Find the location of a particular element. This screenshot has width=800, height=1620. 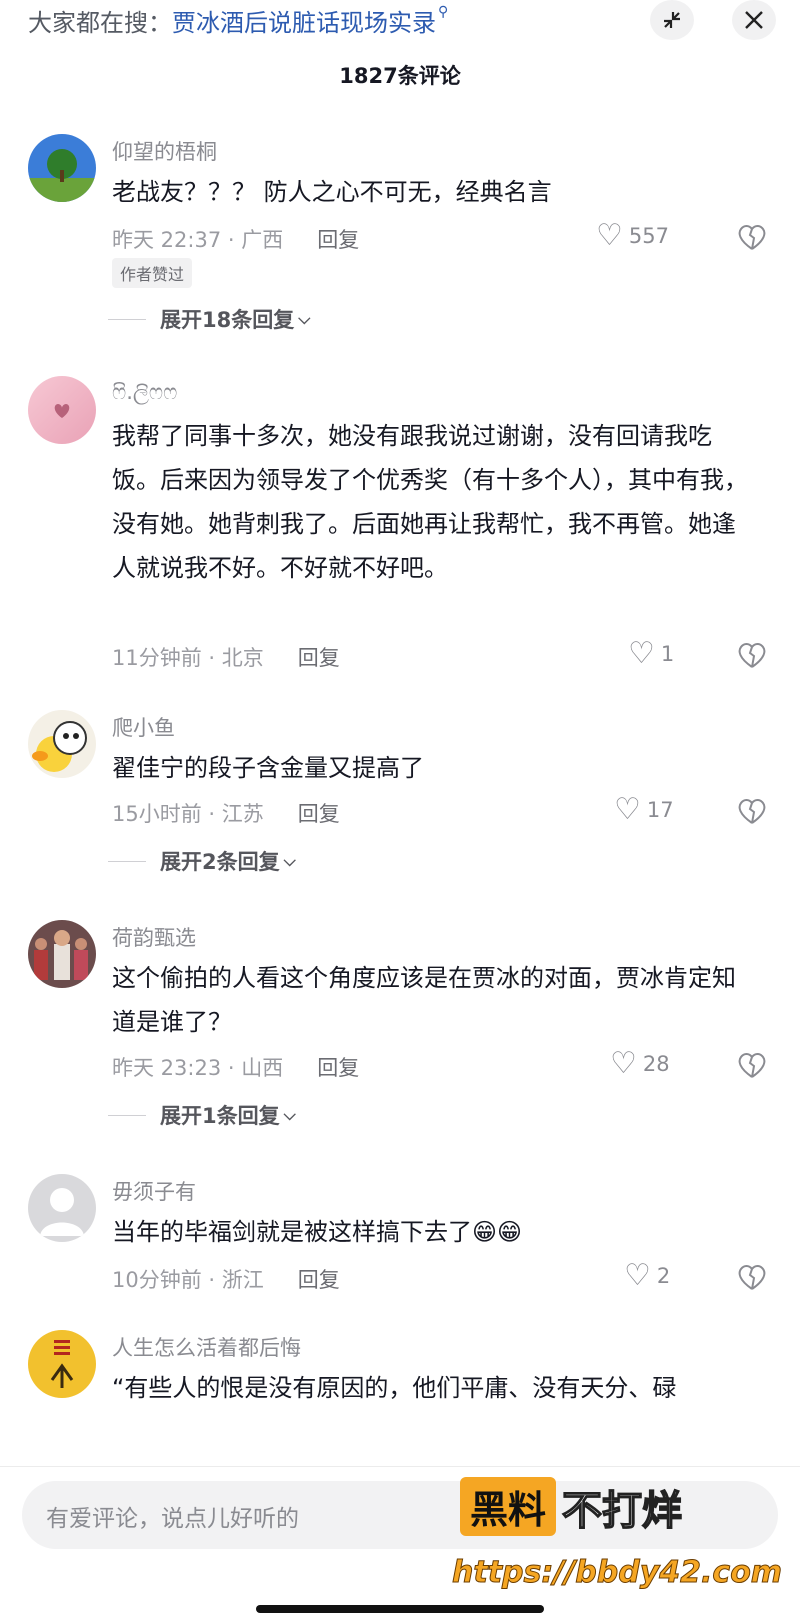

search-icon: ⚲ is located at coordinates (443, 12).